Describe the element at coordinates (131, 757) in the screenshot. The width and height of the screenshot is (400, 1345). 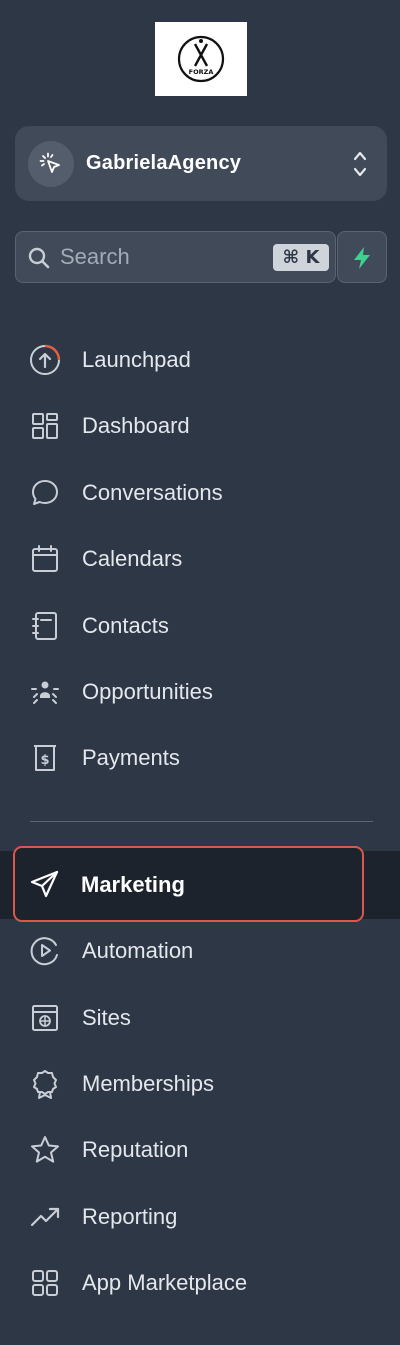
I see `nav-label: Payments` at that location.